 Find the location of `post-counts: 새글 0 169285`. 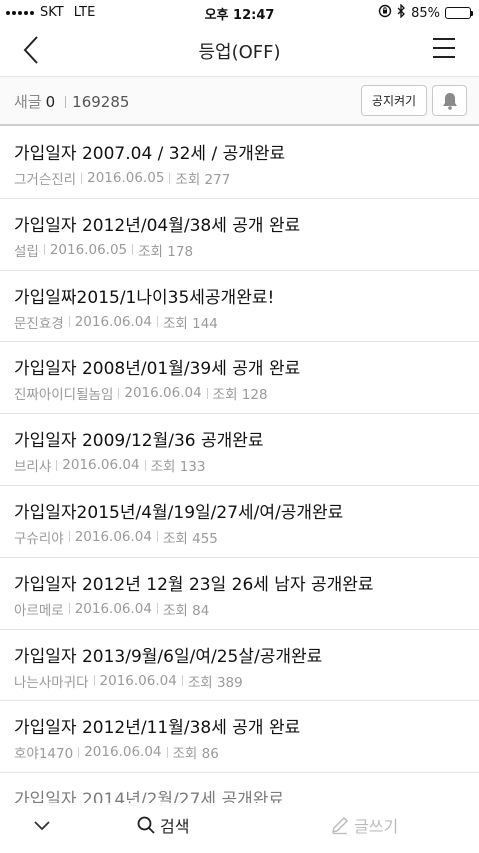

post-counts: 새글 0 169285 is located at coordinates (71, 101).